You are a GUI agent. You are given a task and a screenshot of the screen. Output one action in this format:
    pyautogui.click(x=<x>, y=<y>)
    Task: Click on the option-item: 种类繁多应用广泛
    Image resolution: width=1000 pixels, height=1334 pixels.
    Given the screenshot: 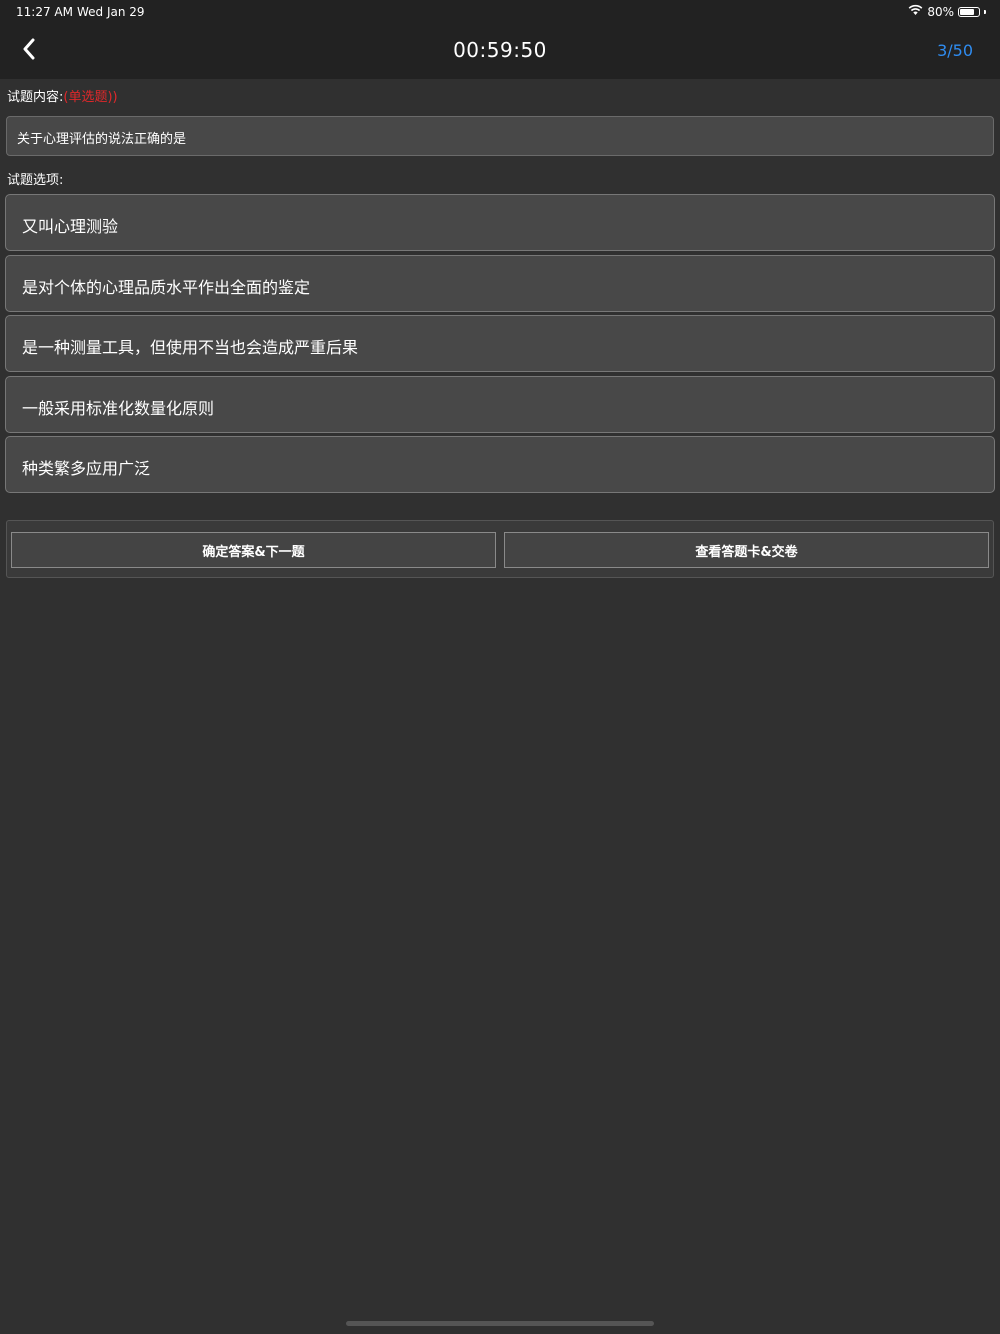 What is the action you would take?
    pyautogui.click(x=500, y=464)
    